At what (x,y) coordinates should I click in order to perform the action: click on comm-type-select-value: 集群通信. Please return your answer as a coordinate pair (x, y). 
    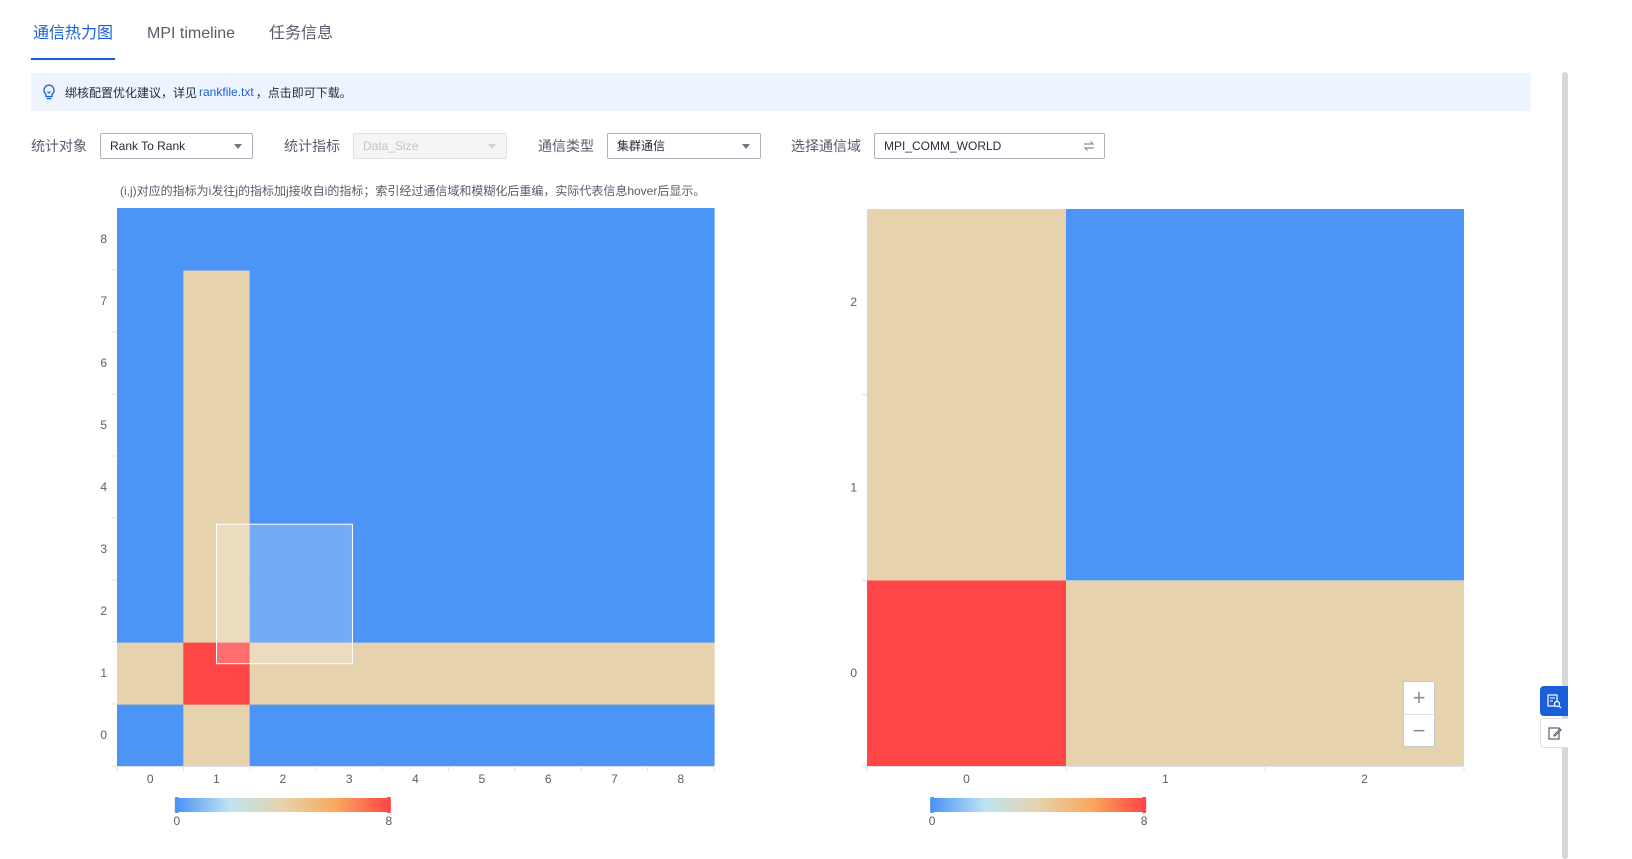
    Looking at the image, I should click on (641, 146).